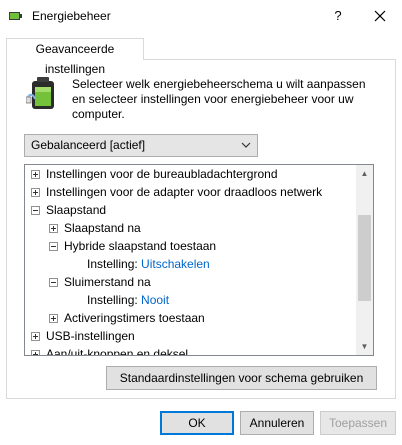 The image size is (402, 445). What do you see at coordinates (15, 16) in the screenshot?
I see `power-options-icon` at bounding box center [15, 16].